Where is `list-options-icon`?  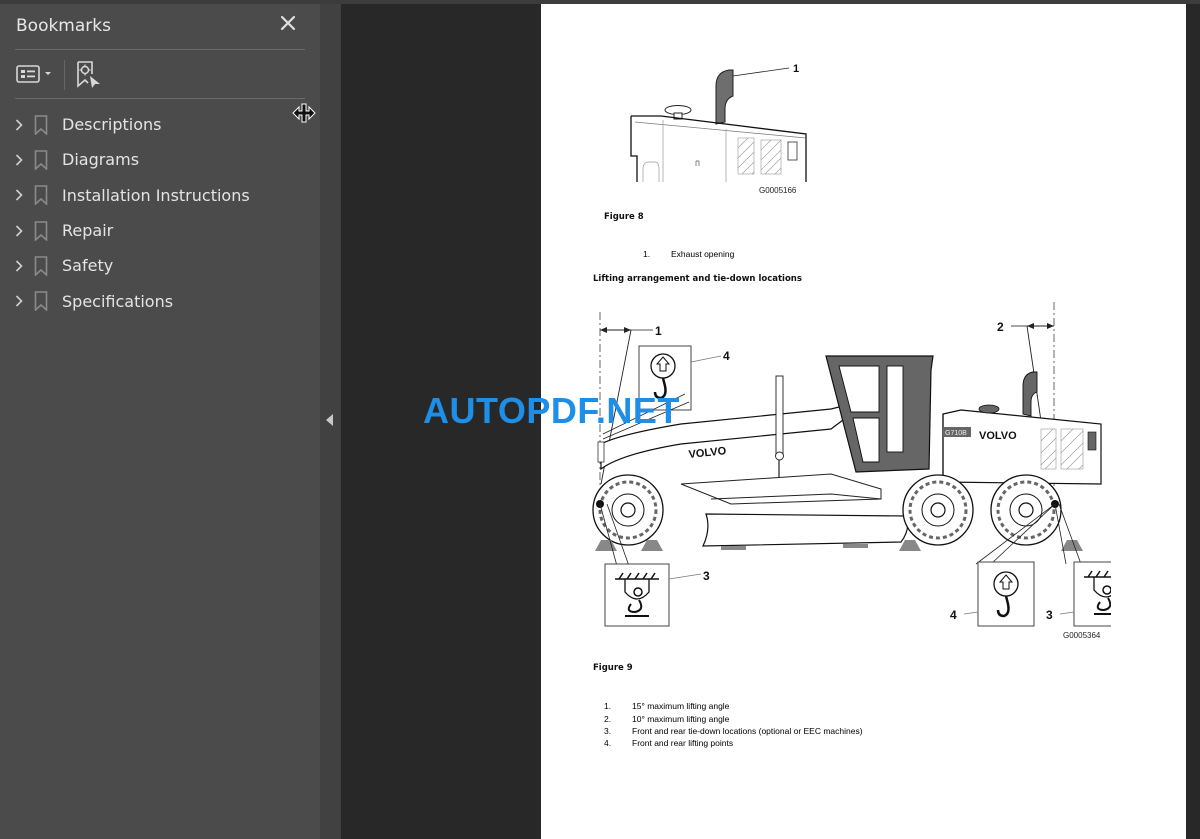 list-options-icon is located at coordinates (33, 74).